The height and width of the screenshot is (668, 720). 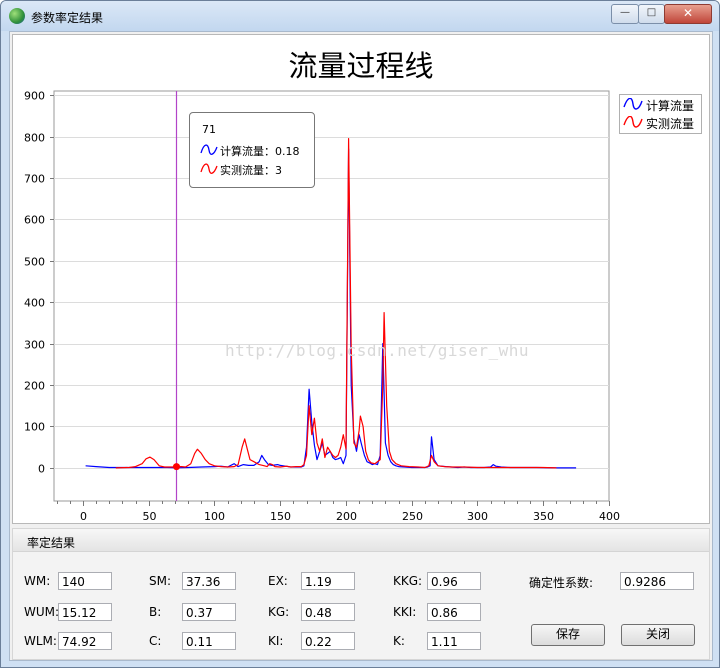 I want to click on param-field-b: 0.37, so click(x=209, y=612).